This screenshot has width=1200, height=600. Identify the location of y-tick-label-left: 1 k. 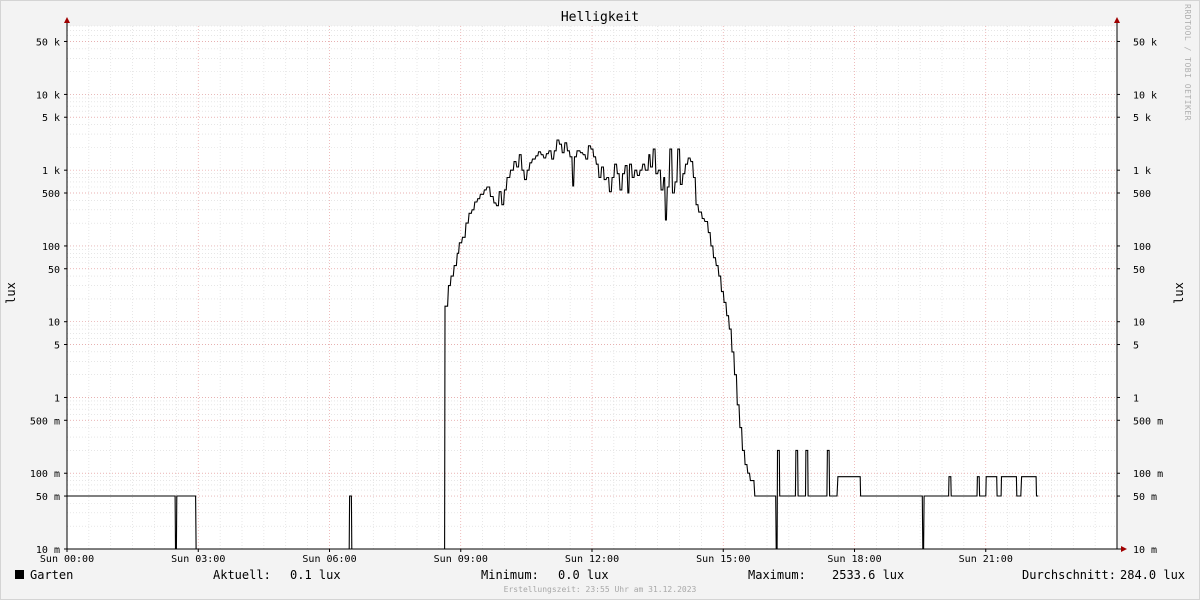
(51, 171).